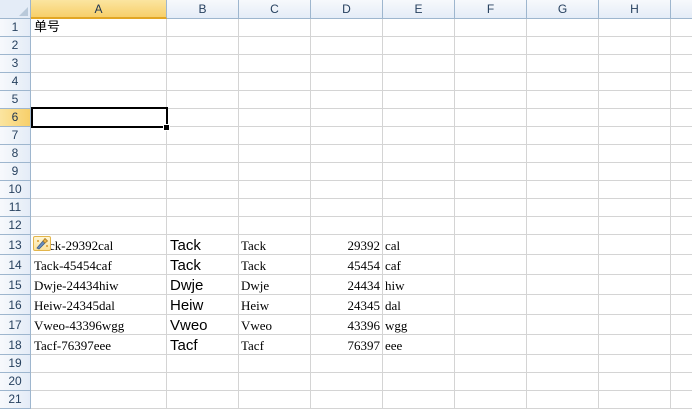 The width and height of the screenshot is (692, 409). What do you see at coordinates (274, 245) in the screenshot?
I see `cell-c13: Tack` at bounding box center [274, 245].